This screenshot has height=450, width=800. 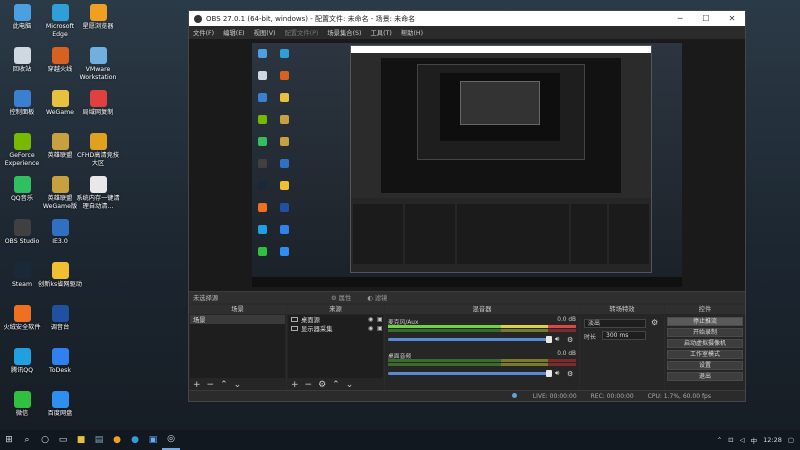 I want to click on desktop-icon: 局域网复制, so click(x=98, y=103).